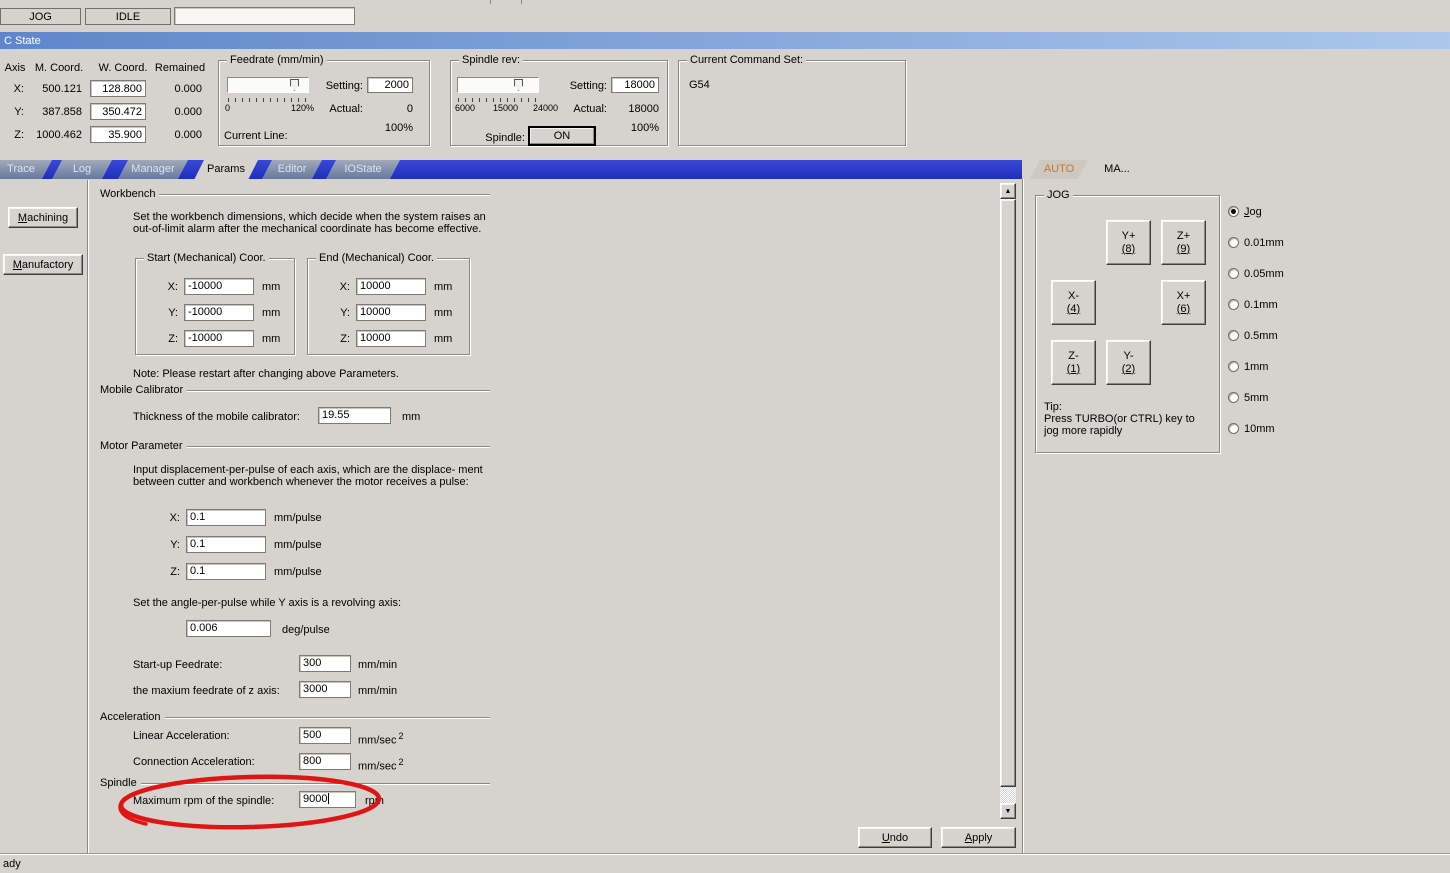 The height and width of the screenshot is (873, 1450). What do you see at coordinates (205, 286) in the screenshot?
I see `start-x-value: -10000` at bounding box center [205, 286].